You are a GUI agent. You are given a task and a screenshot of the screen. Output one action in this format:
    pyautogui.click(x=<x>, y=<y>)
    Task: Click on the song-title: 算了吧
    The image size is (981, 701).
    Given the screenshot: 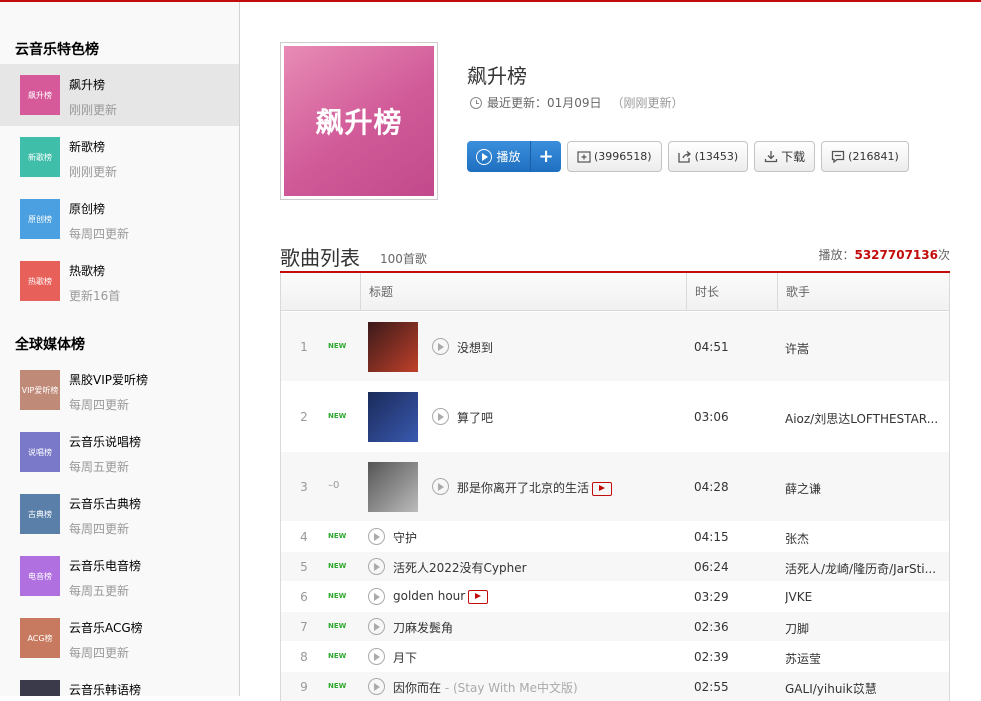 What is the action you would take?
    pyautogui.click(x=475, y=418)
    